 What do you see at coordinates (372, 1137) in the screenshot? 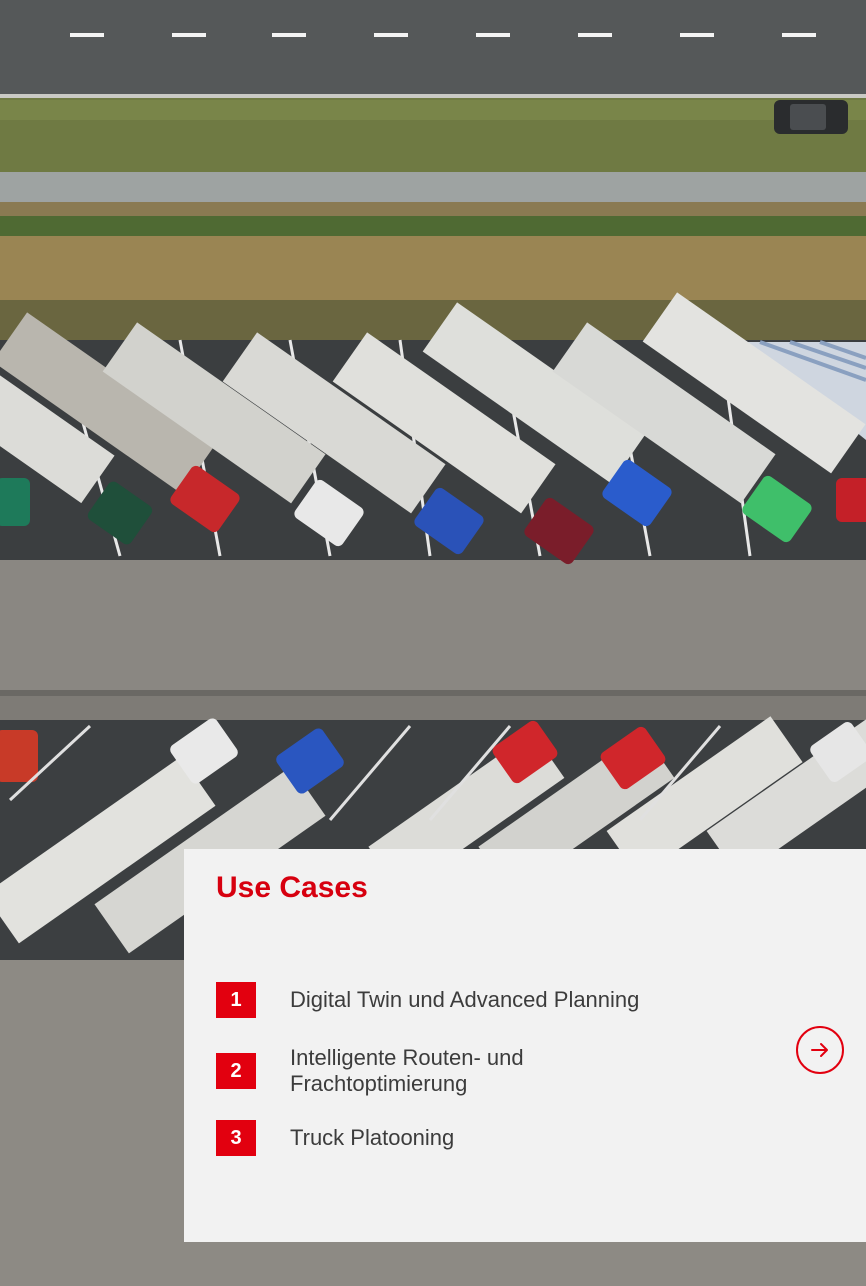
I see `use-case-label: Truck Platooning` at bounding box center [372, 1137].